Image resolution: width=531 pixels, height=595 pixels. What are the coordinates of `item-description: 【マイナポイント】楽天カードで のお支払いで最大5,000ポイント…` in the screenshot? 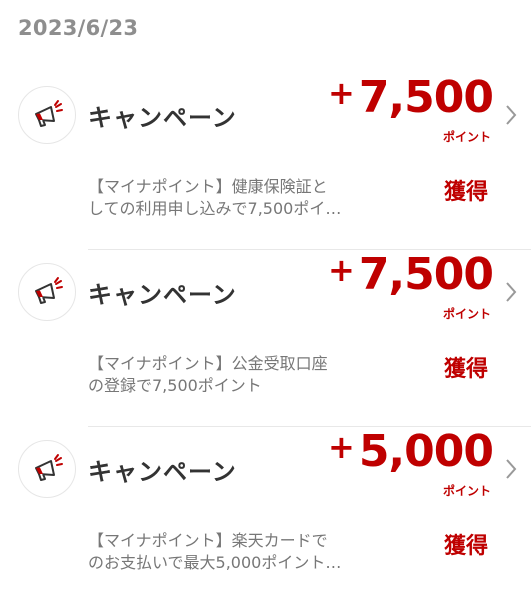 It's located at (233, 552).